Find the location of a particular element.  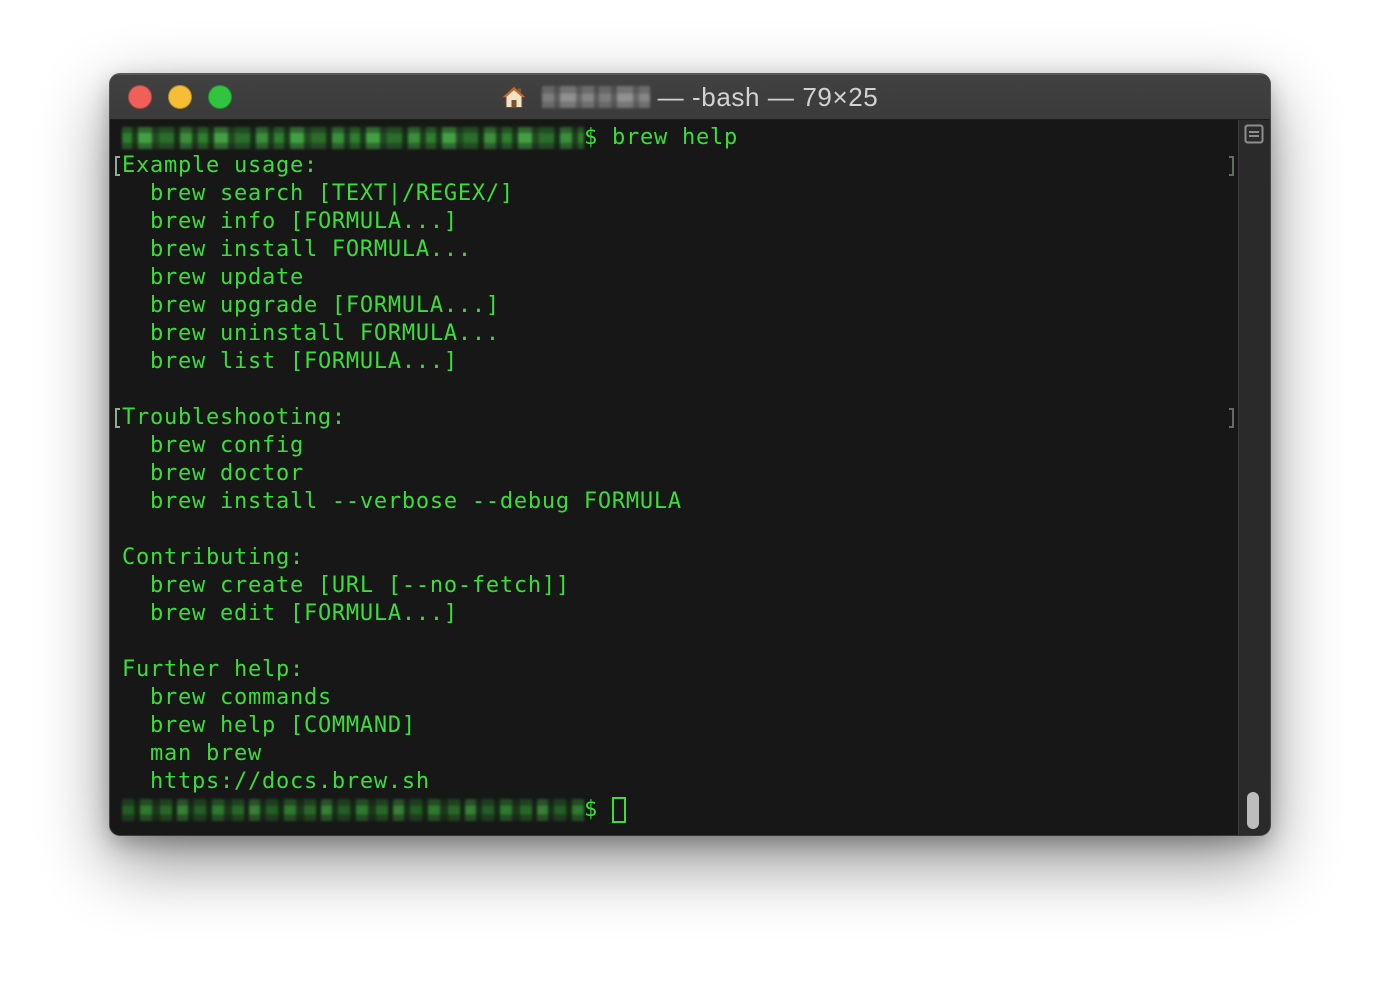

help-command-line: man brew is located at coordinates (206, 753).